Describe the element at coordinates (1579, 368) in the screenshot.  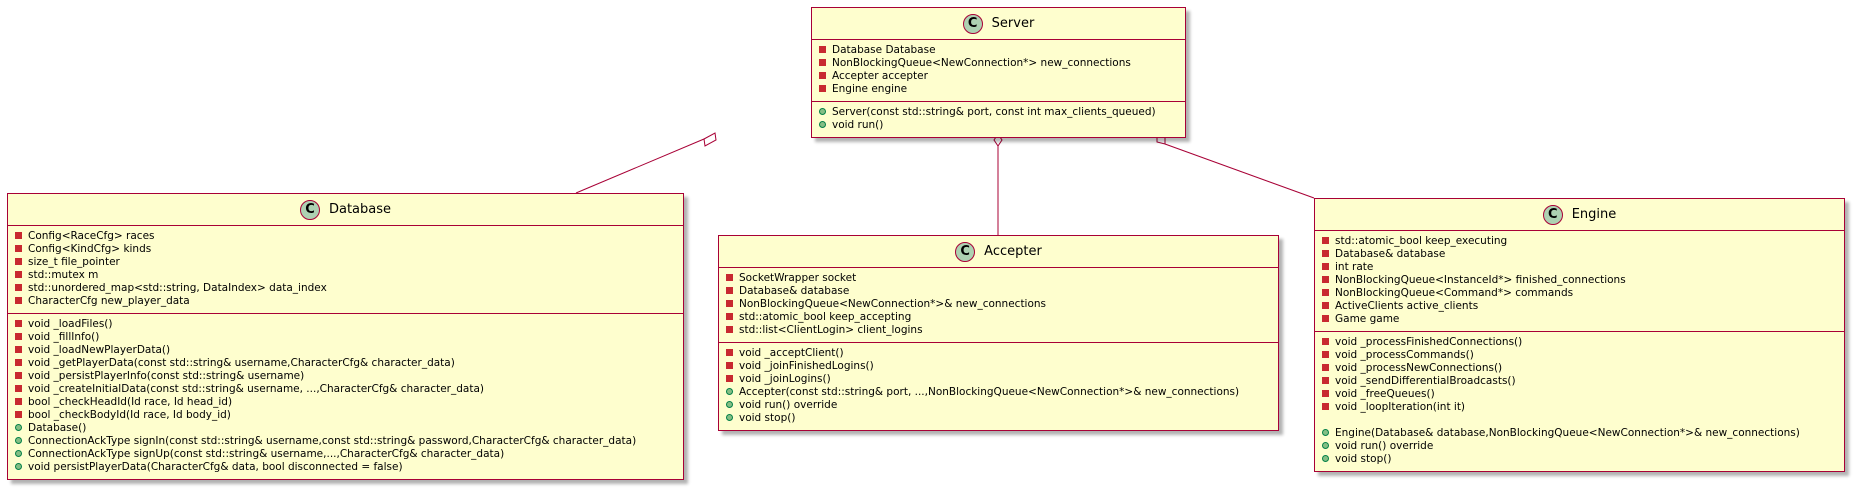
I see `method-item: void _processNewConnections()` at that location.